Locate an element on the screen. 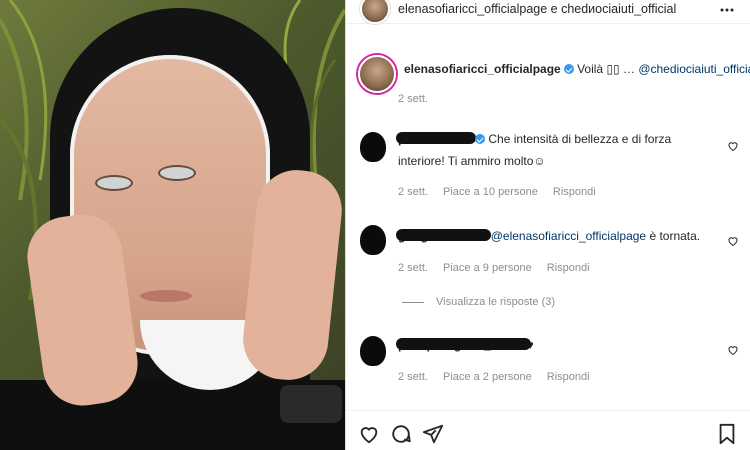  caption-username: elenasofiaricci_officialpage is located at coordinates (482, 69).